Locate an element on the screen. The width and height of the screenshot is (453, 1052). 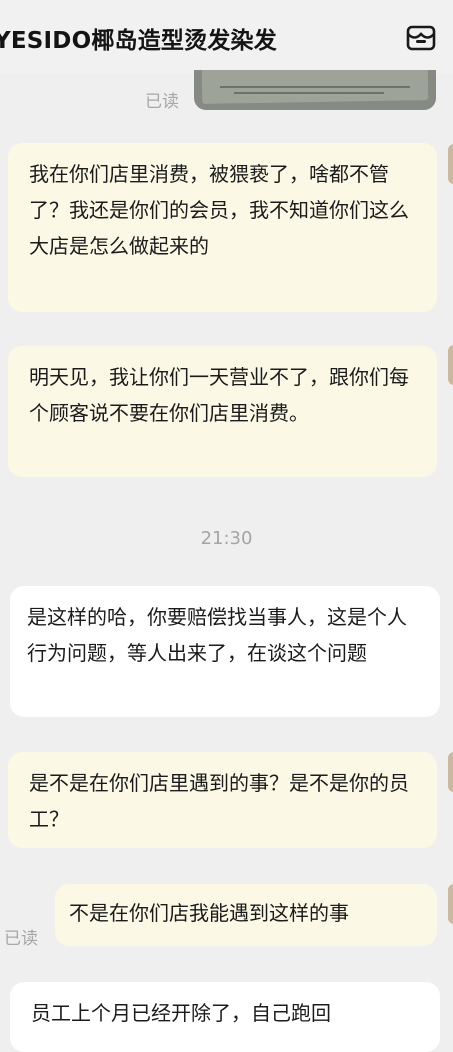
message-text: 员工上个月已经开除了，自己跑回 is located at coordinates (181, 1013).